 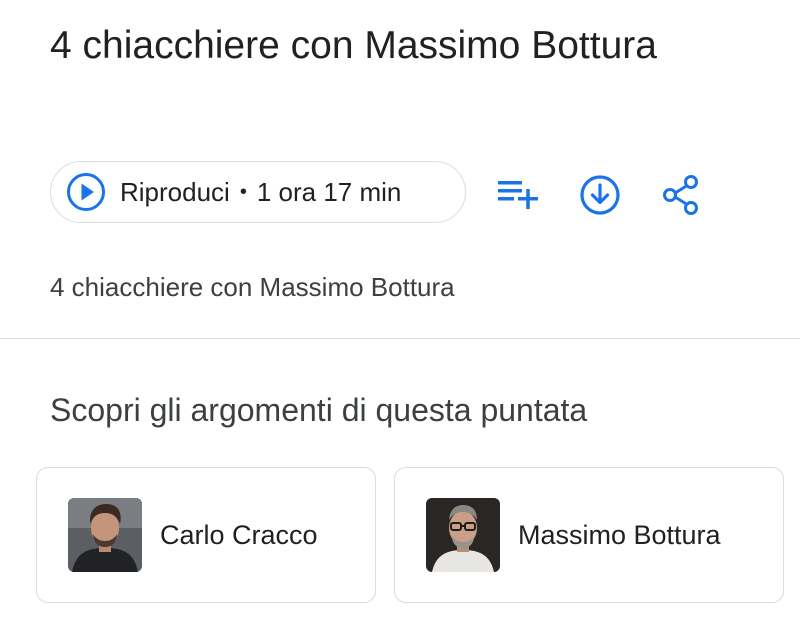 I want to click on divider, so click(x=400, y=338).